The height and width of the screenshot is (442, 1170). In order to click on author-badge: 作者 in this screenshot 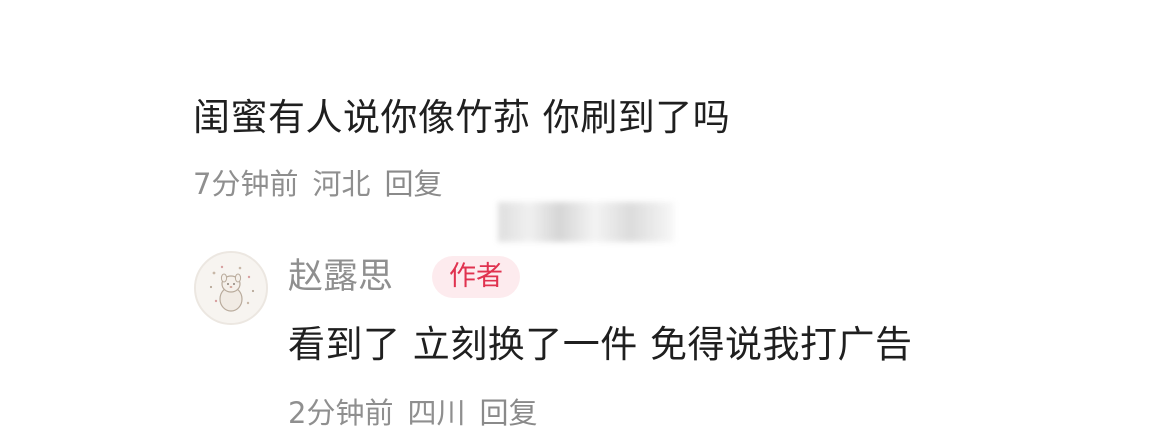, I will do `click(476, 277)`.